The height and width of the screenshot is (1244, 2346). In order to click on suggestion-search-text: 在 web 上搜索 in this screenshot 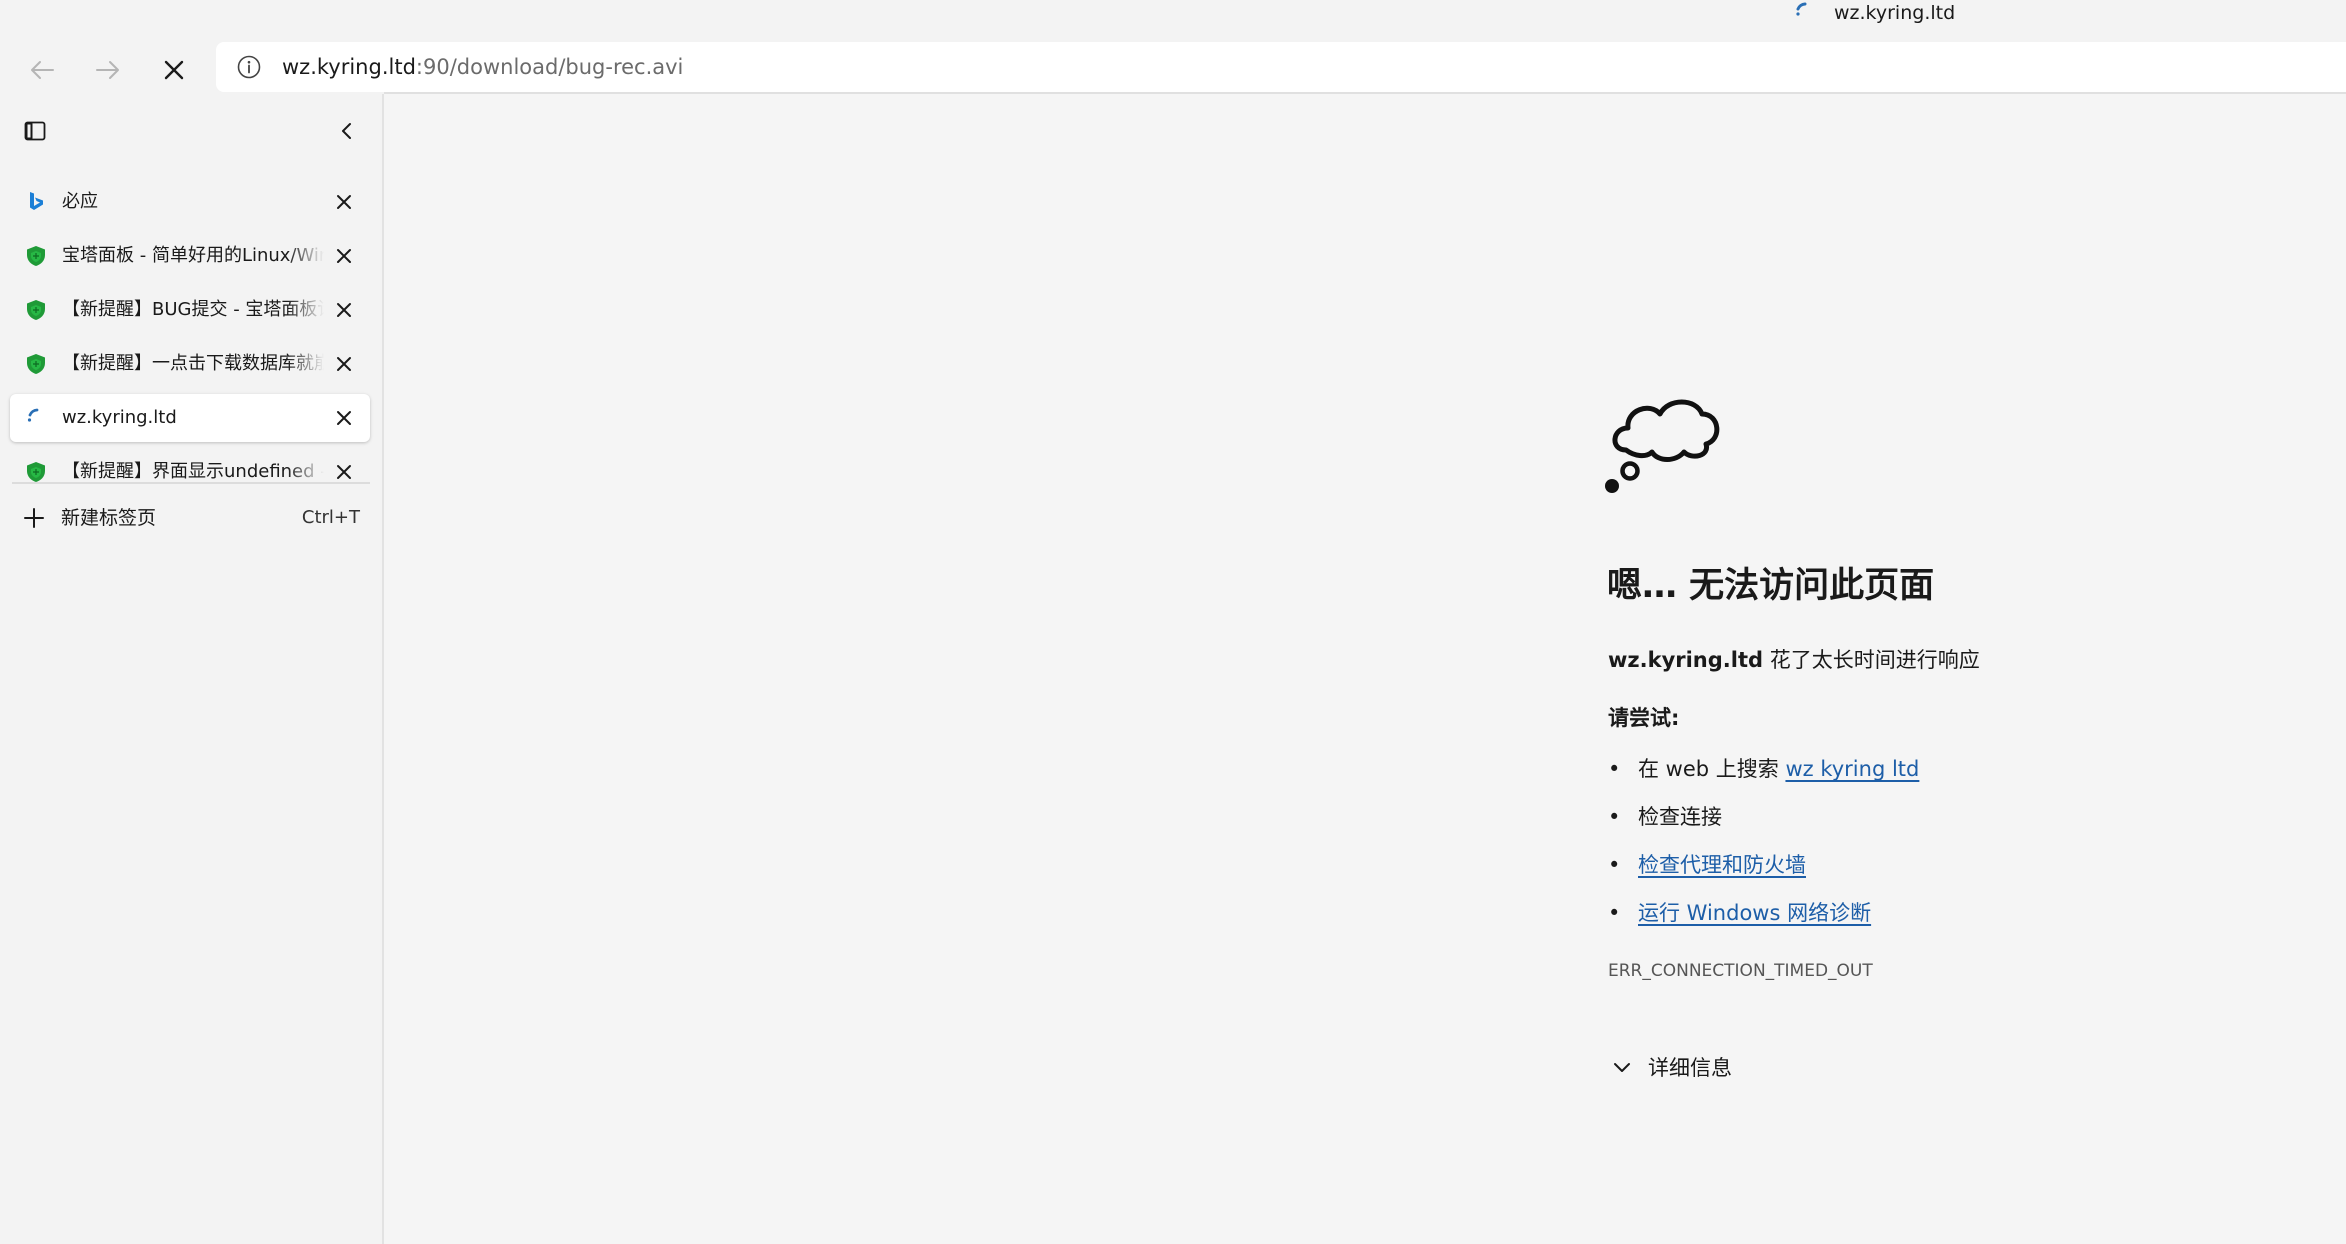, I will do `click(1712, 769)`.